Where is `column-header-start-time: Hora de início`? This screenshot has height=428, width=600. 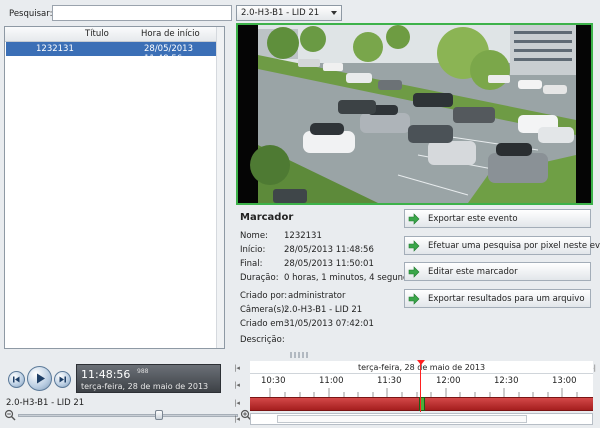 column-header-start-time: Hora de início is located at coordinates (170, 34).